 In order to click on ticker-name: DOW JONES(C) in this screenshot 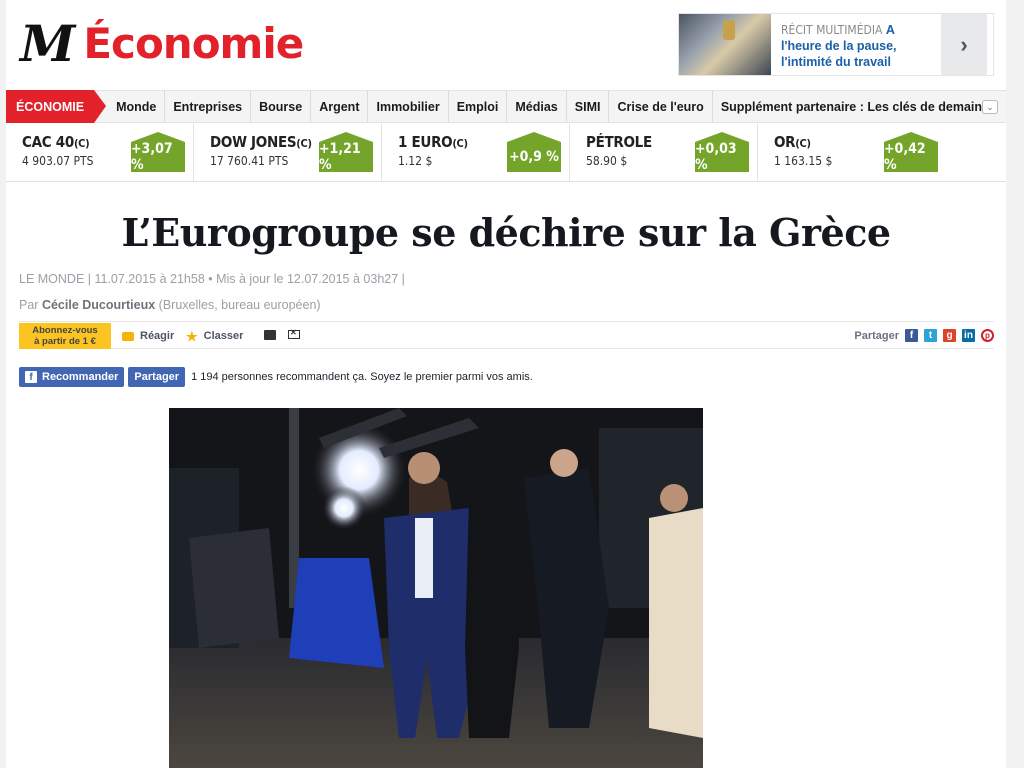, I will do `click(261, 142)`.